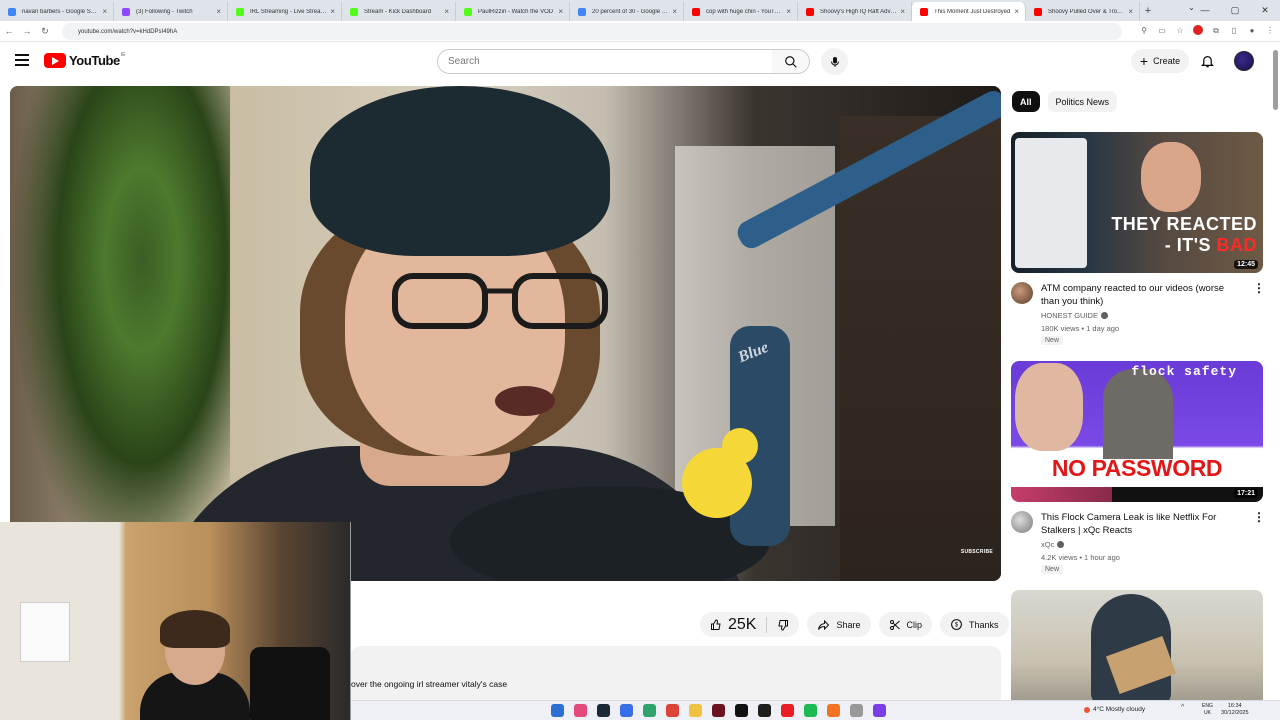 This screenshot has width=1280, height=720. I want to click on search-input: Search, so click(605, 61).